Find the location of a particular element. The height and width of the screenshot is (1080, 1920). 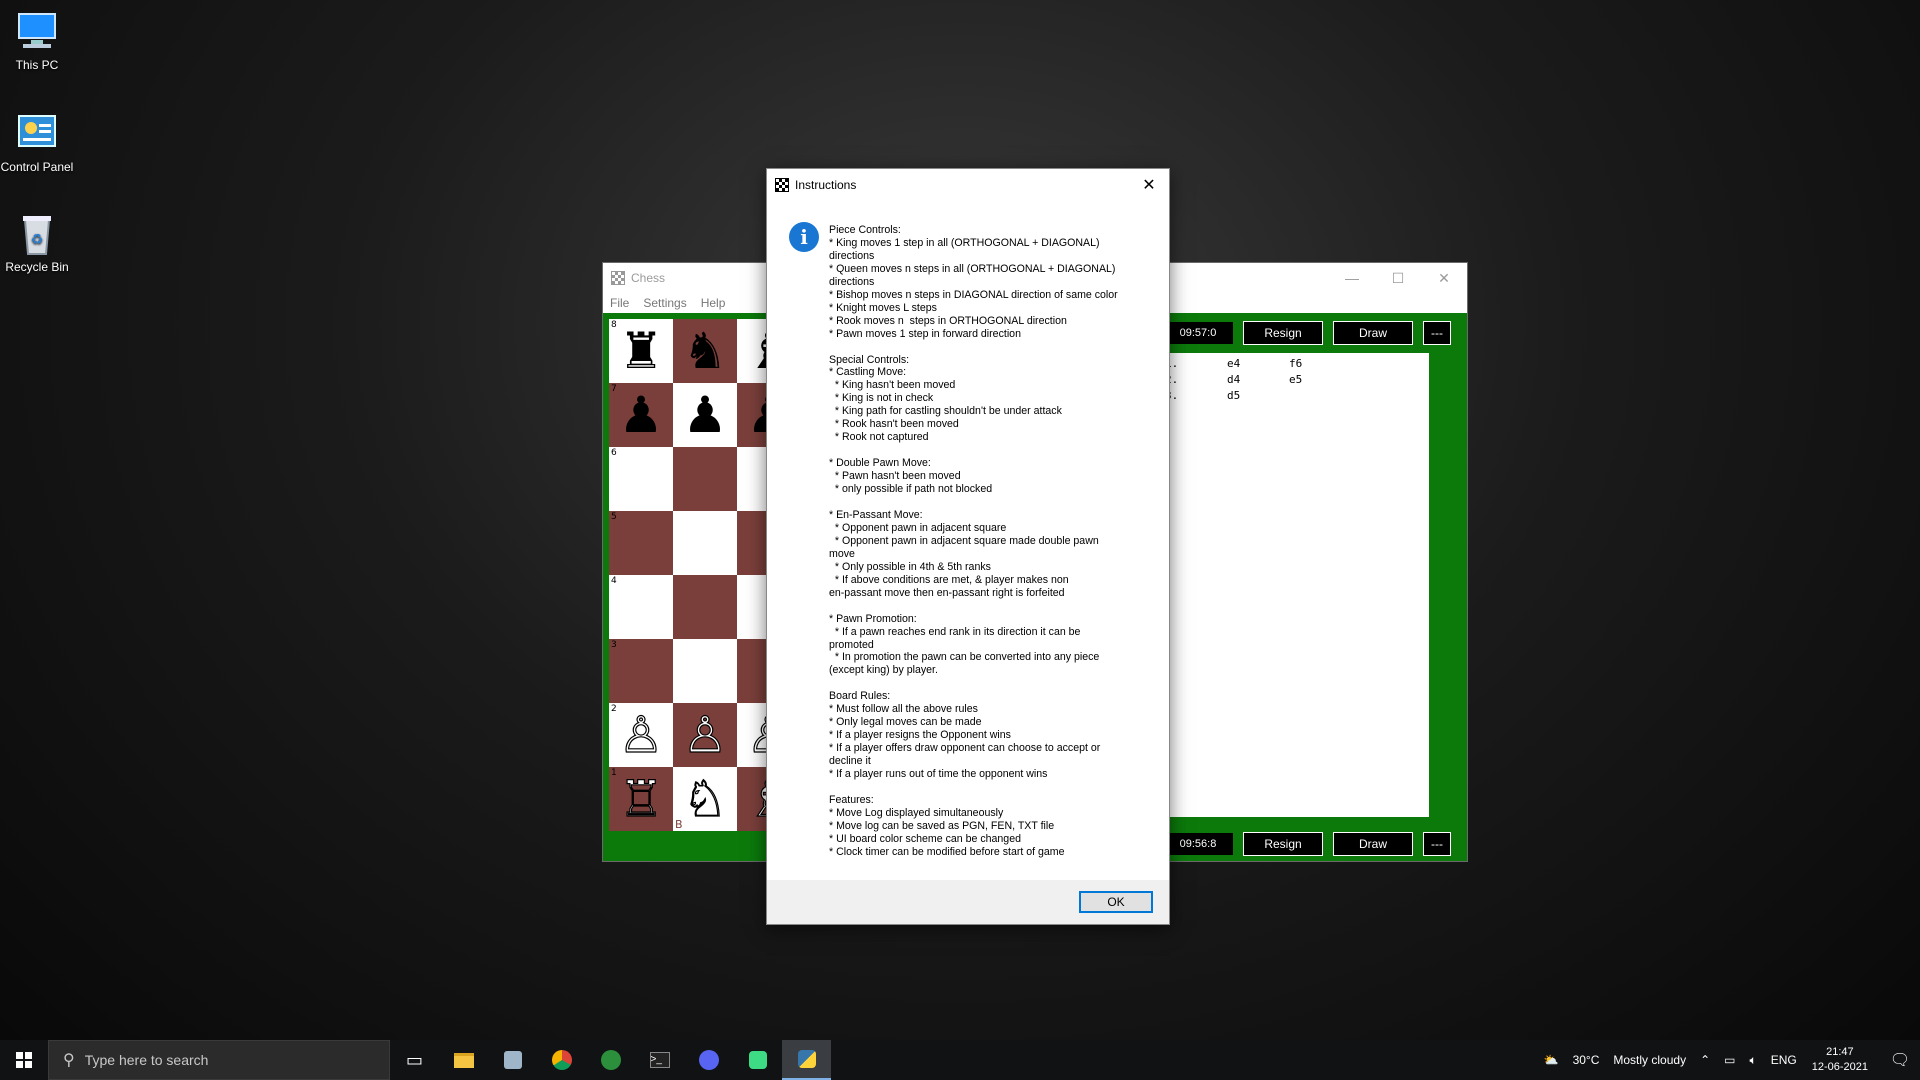

board-square-b8: ♞ is located at coordinates (705, 351).